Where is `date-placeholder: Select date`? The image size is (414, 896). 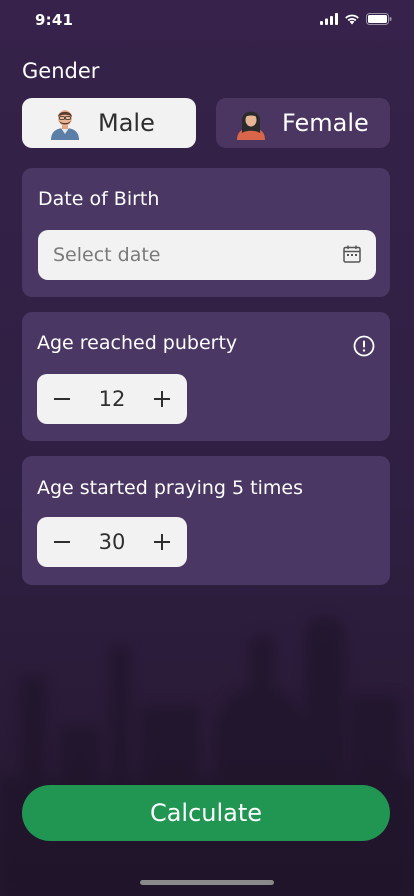 date-placeholder: Select date is located at coordinates (107, 255).